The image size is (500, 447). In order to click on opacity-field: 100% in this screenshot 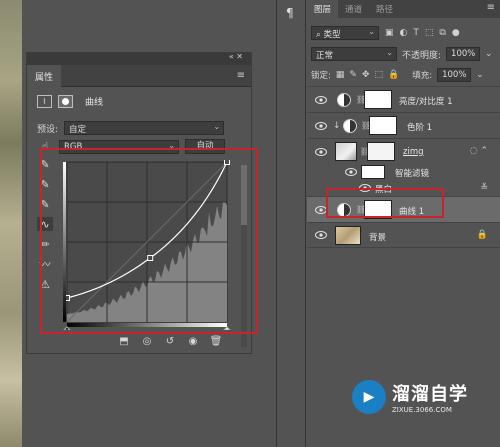, I will do `click(463, 54)`.